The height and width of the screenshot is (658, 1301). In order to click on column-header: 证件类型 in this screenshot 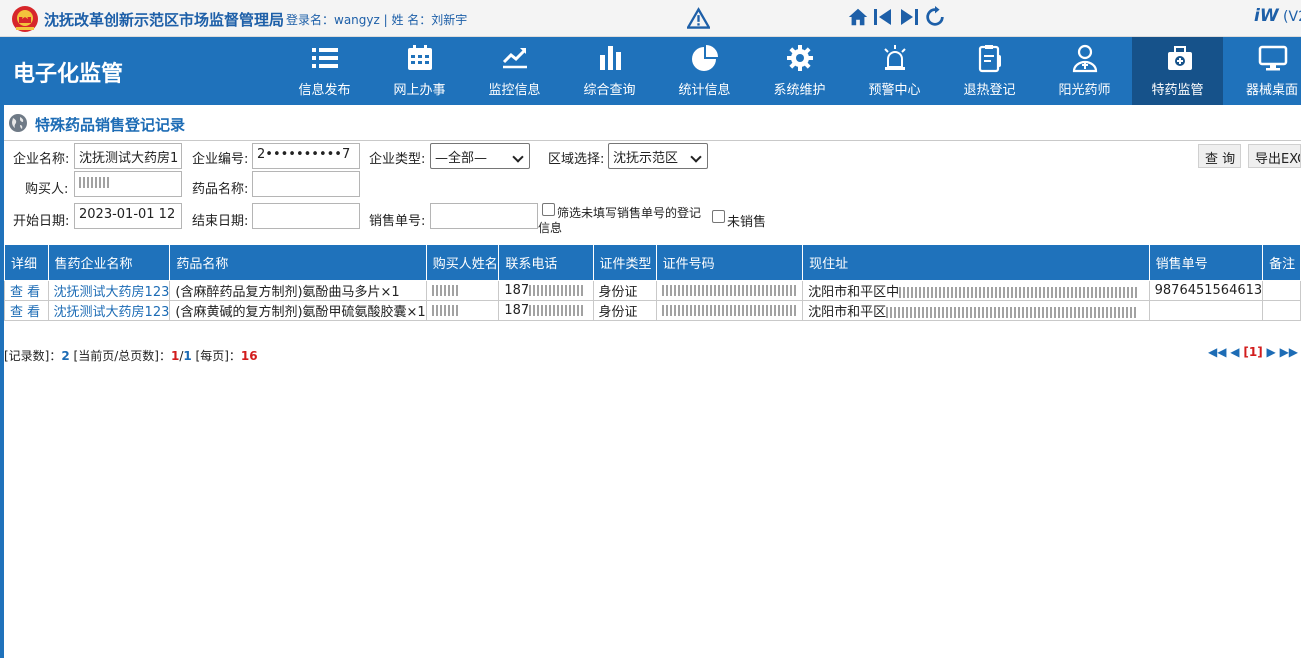, I will do `click(624, 262)`.